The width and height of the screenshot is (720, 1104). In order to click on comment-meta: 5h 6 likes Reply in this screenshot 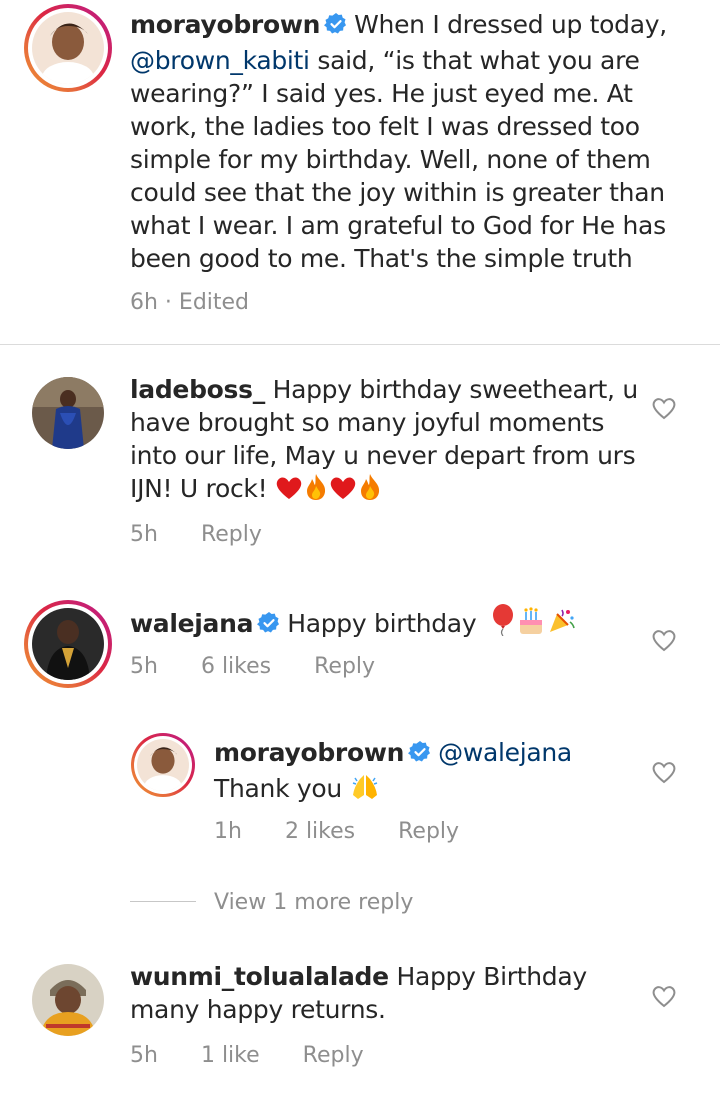, I will do `click(270, 667)`.